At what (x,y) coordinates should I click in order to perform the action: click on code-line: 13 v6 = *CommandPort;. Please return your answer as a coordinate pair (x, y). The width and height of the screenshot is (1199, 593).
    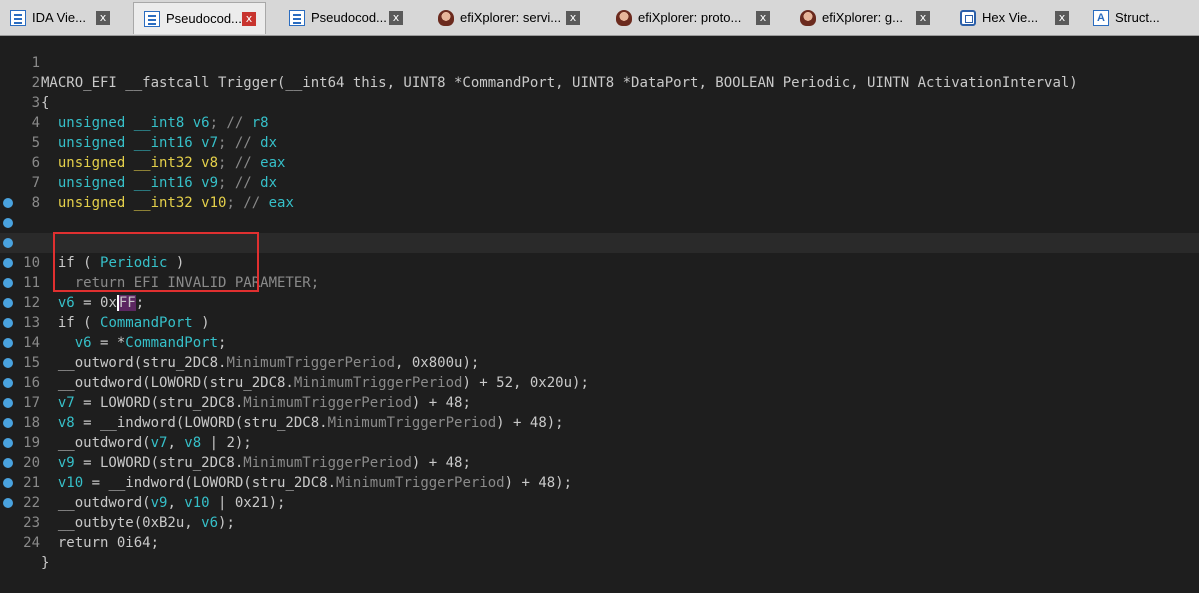
    Looking at the image, I should click on (599, 312).